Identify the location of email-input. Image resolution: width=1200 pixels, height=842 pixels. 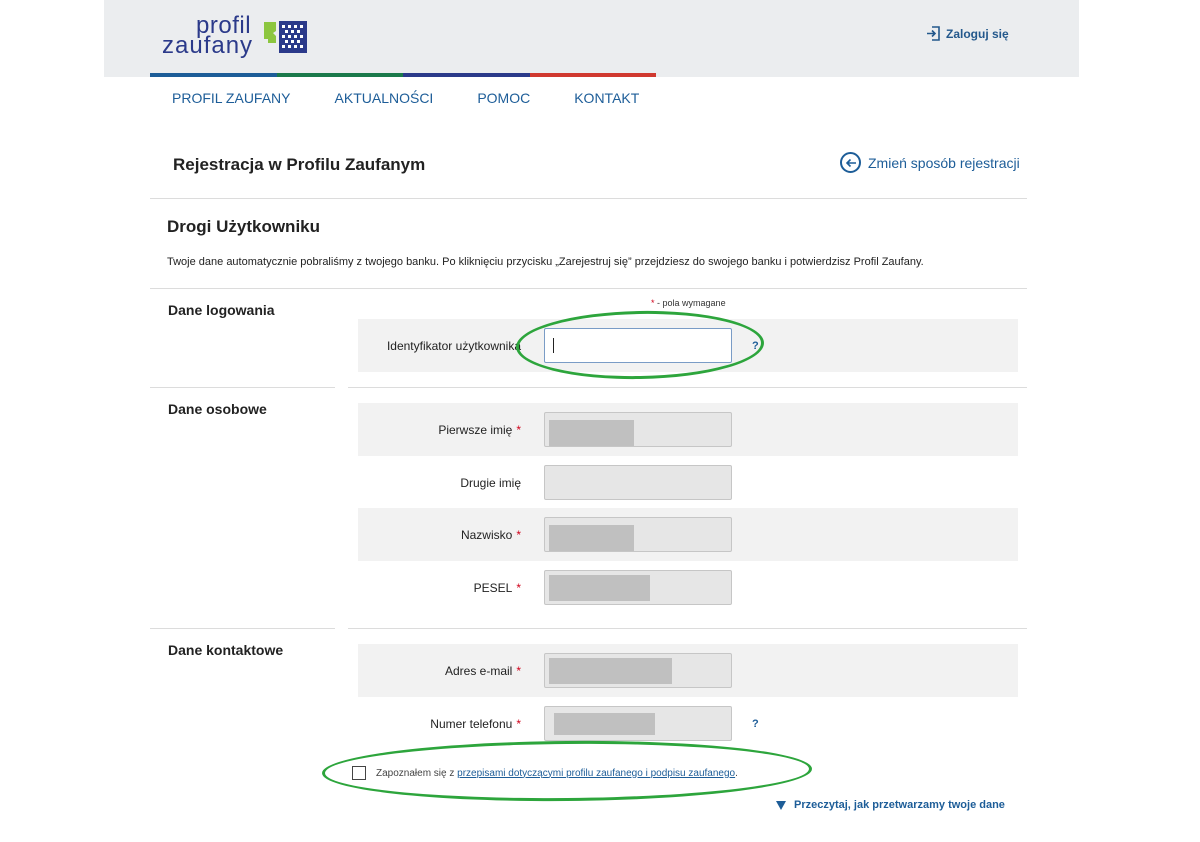
(638, 670).